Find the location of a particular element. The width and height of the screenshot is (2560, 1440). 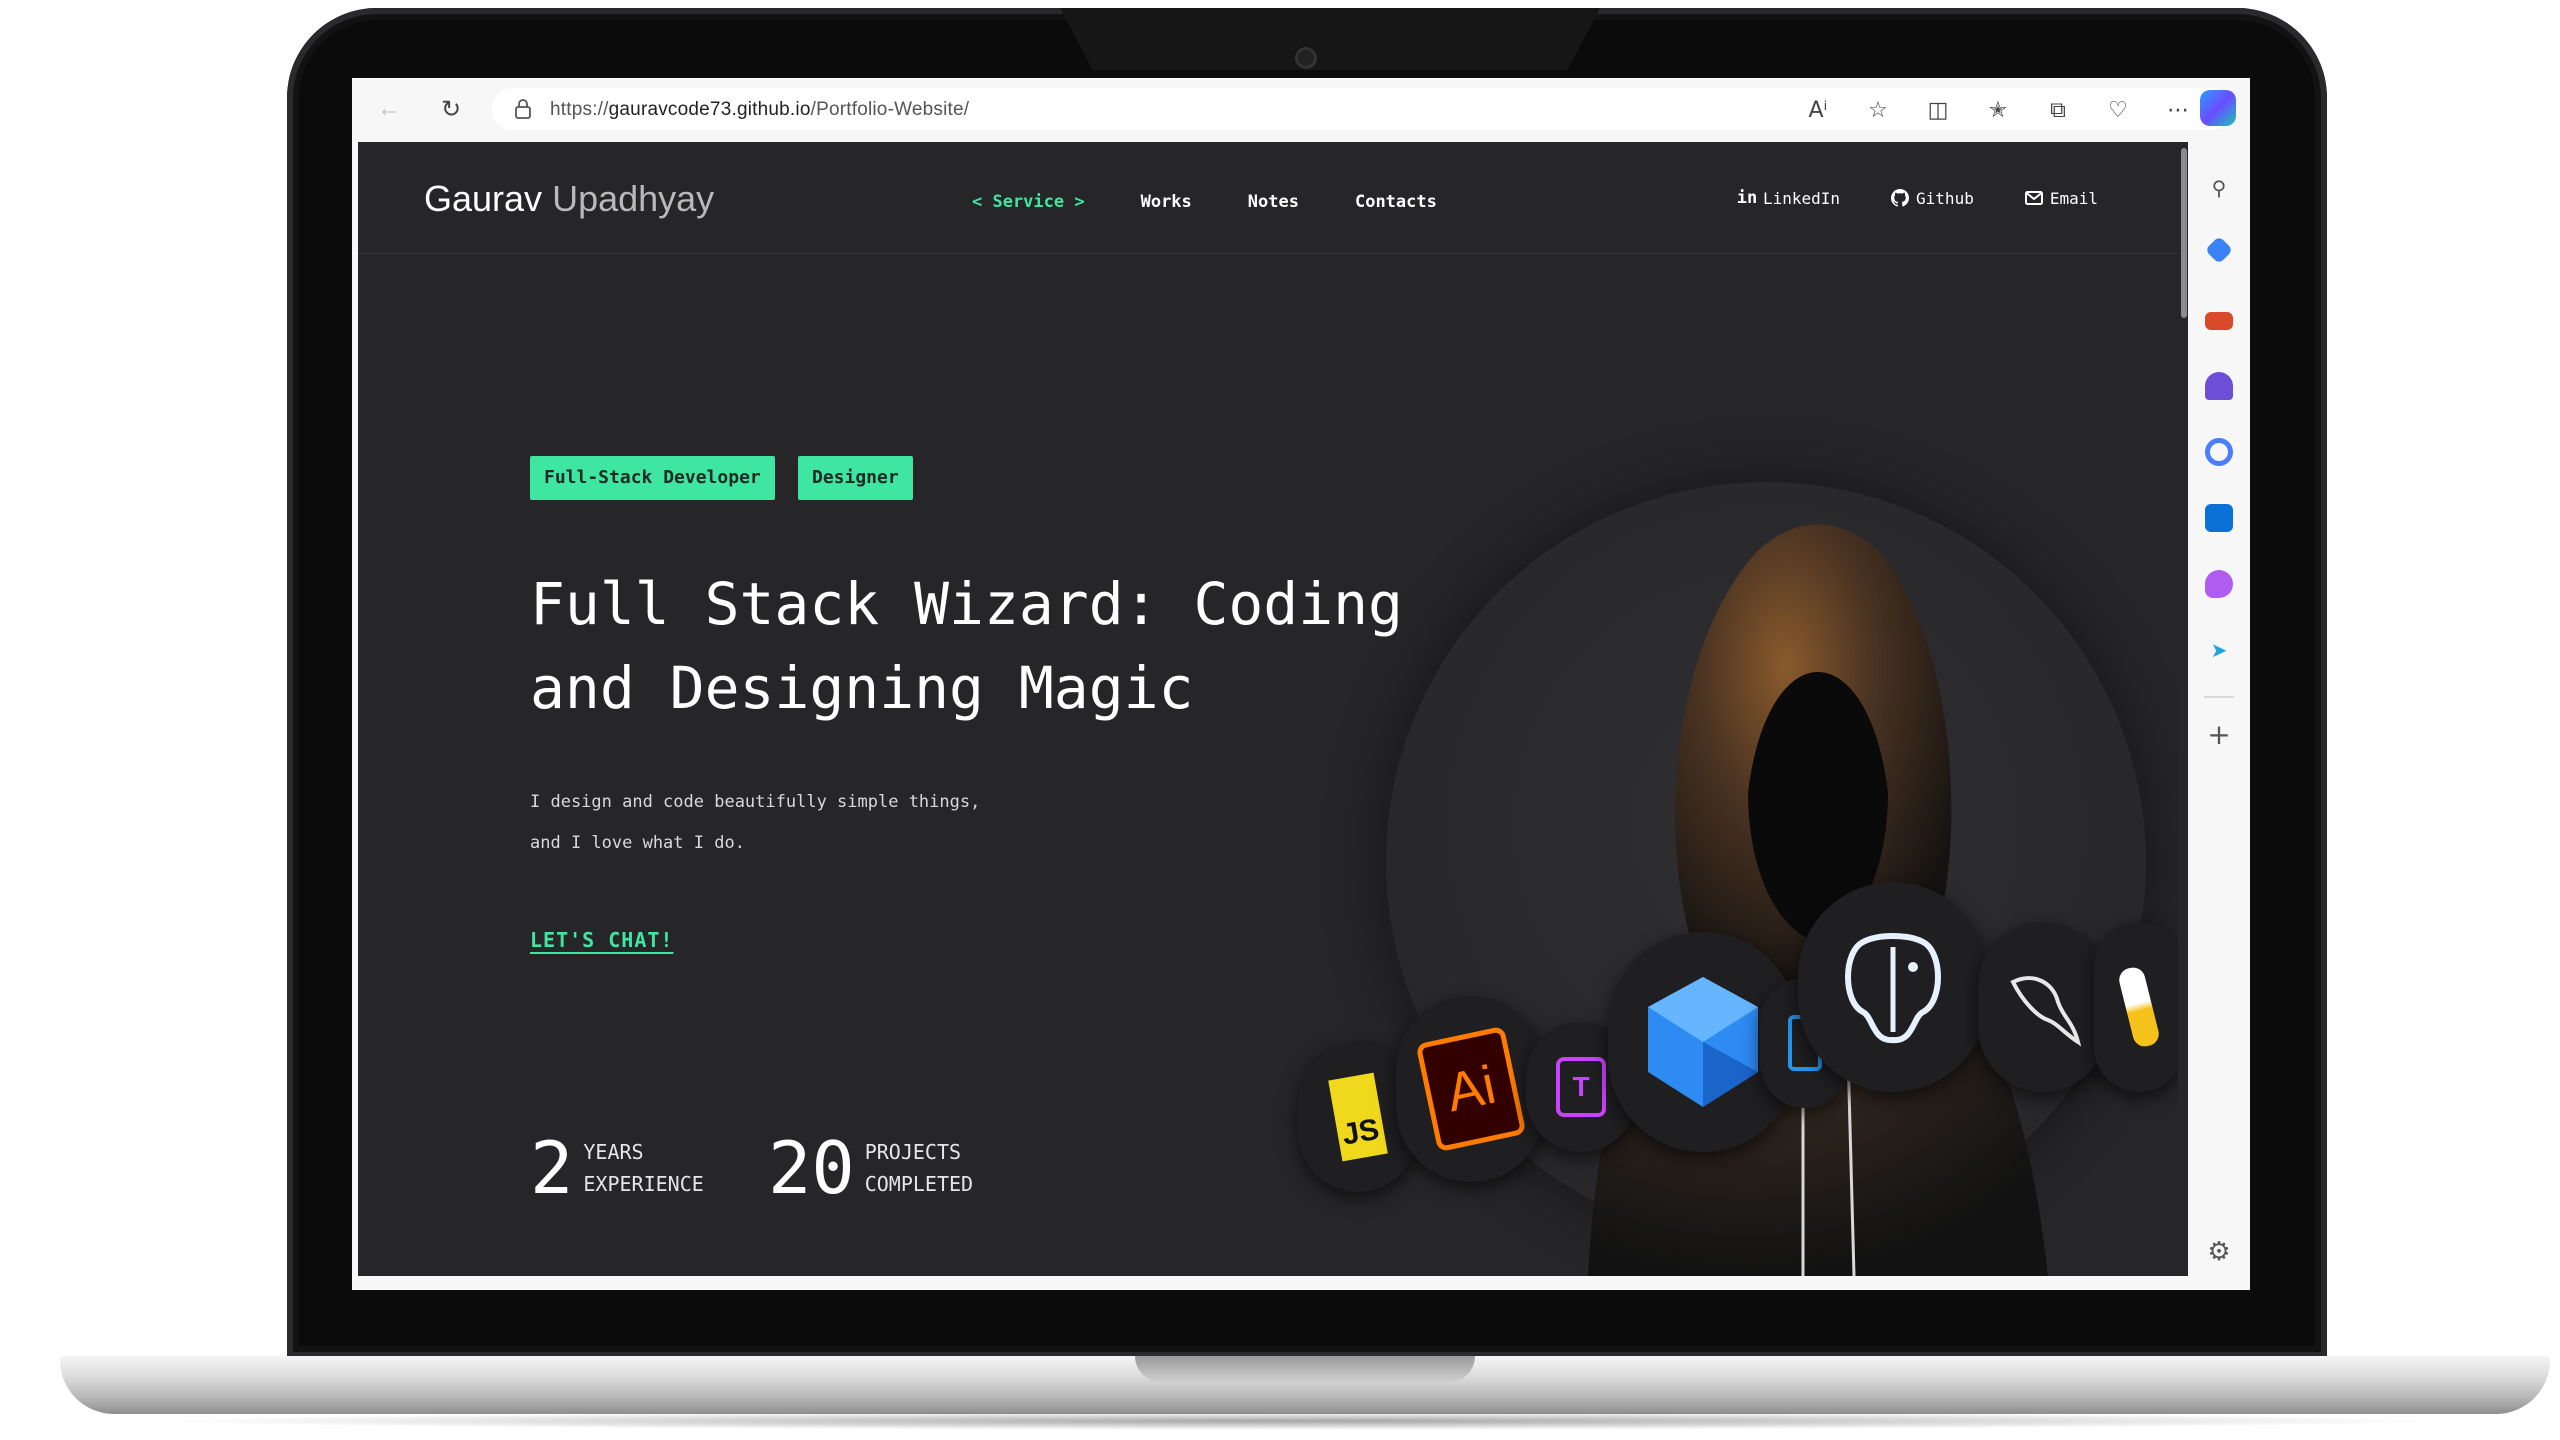

github-link: Github is located at coordinates (1932, 198).